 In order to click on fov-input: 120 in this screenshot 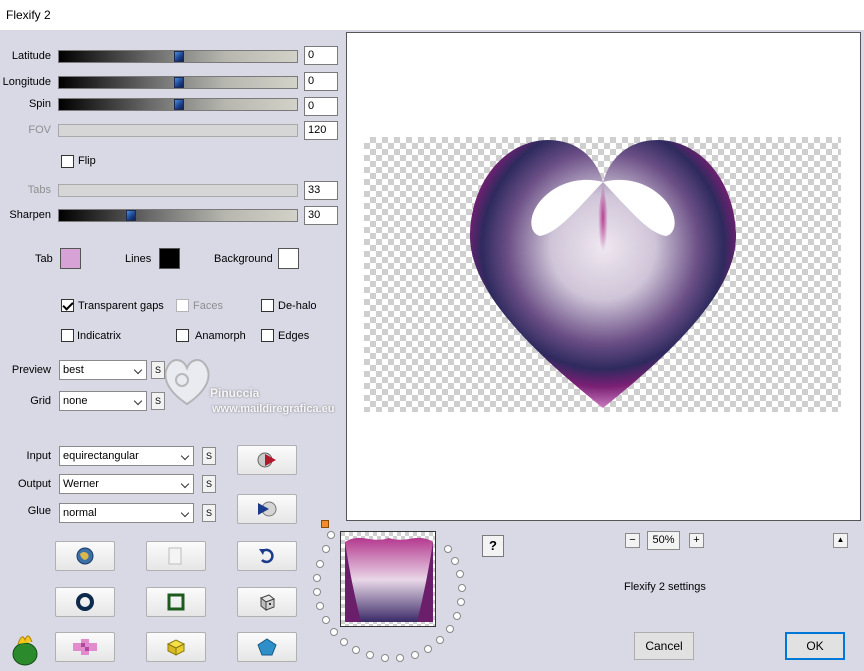, I will do `click(321, 130)`.